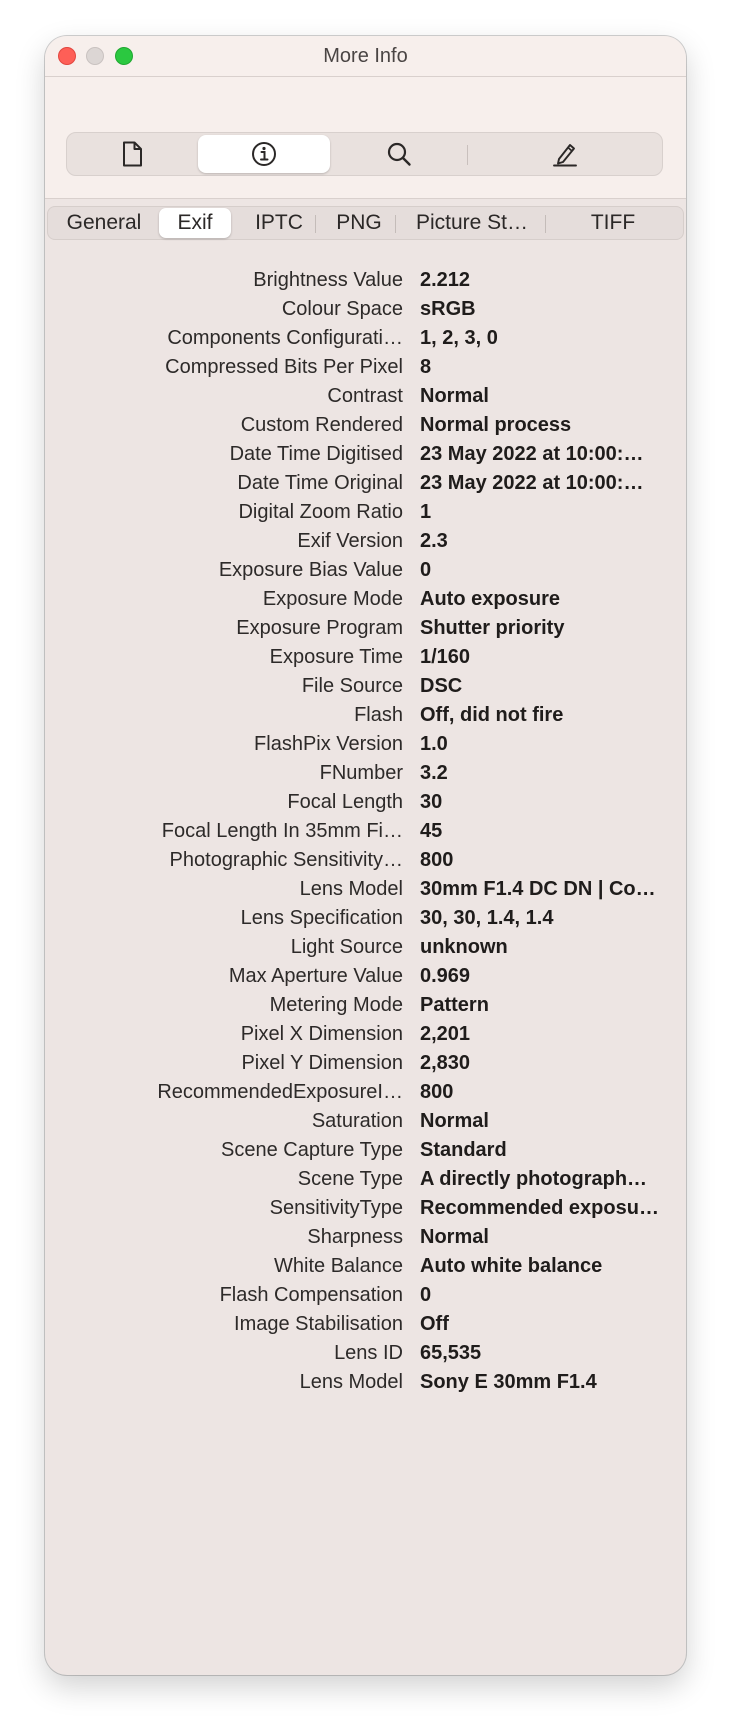 The image size is (732, 1730). Describe the element at coordinates (492, 715) in the screenshot. I see `property-value: Off, did not fire` at that location.